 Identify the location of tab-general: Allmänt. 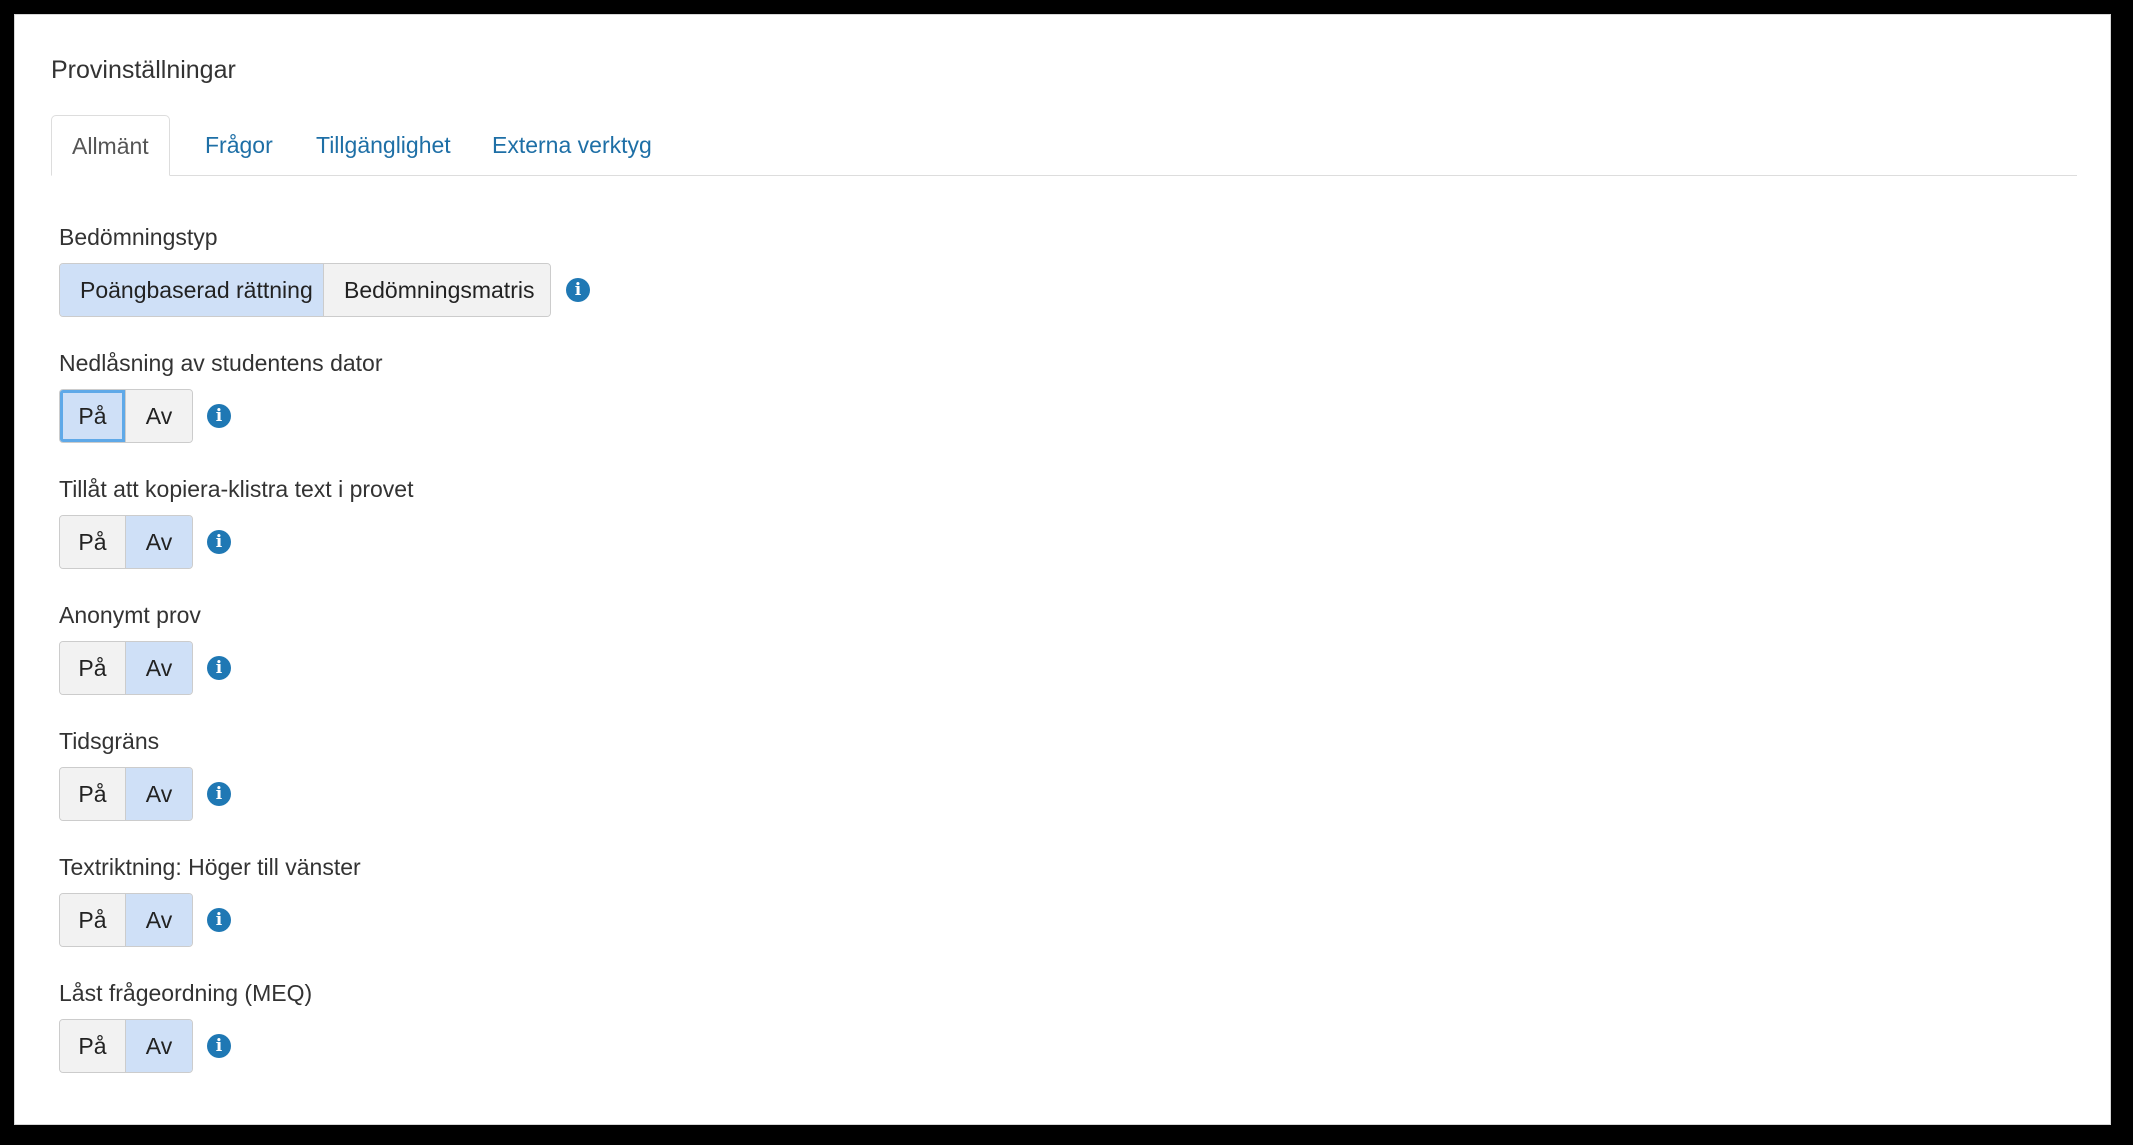
(110, 145).